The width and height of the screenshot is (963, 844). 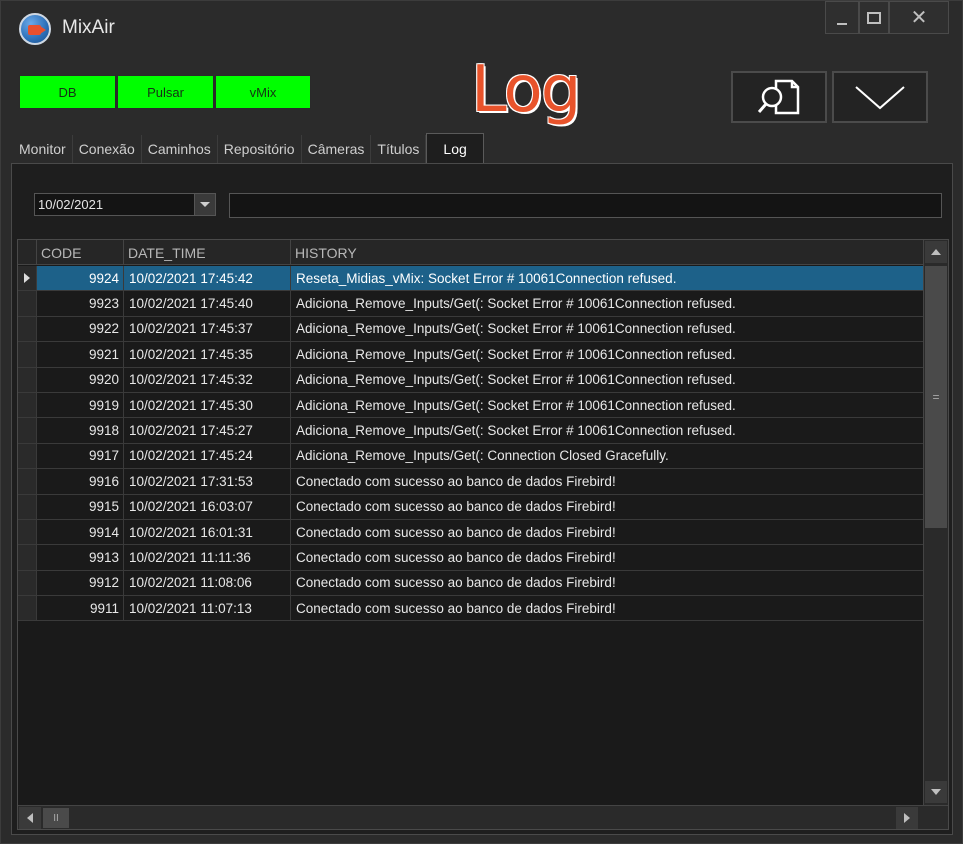 I want to click on scroll-down-button, so click(x=936, y=792).